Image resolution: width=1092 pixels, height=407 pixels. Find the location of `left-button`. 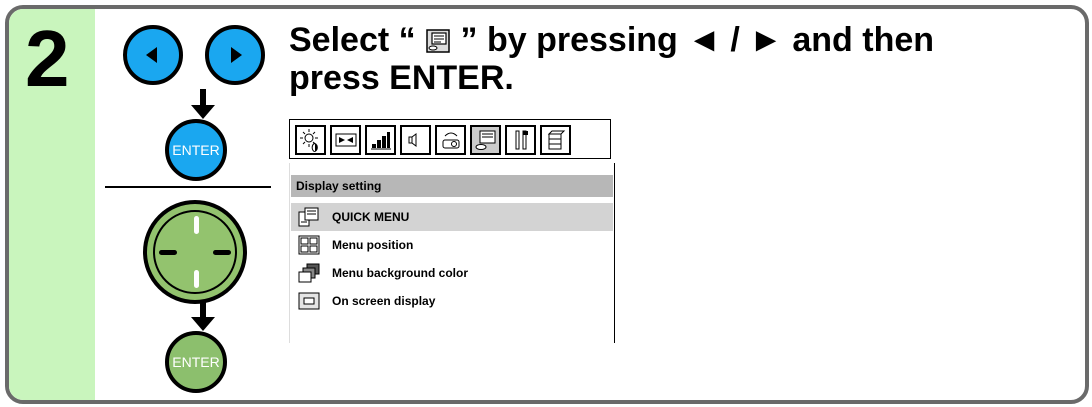

left-button is located at coordinates (153, 55).